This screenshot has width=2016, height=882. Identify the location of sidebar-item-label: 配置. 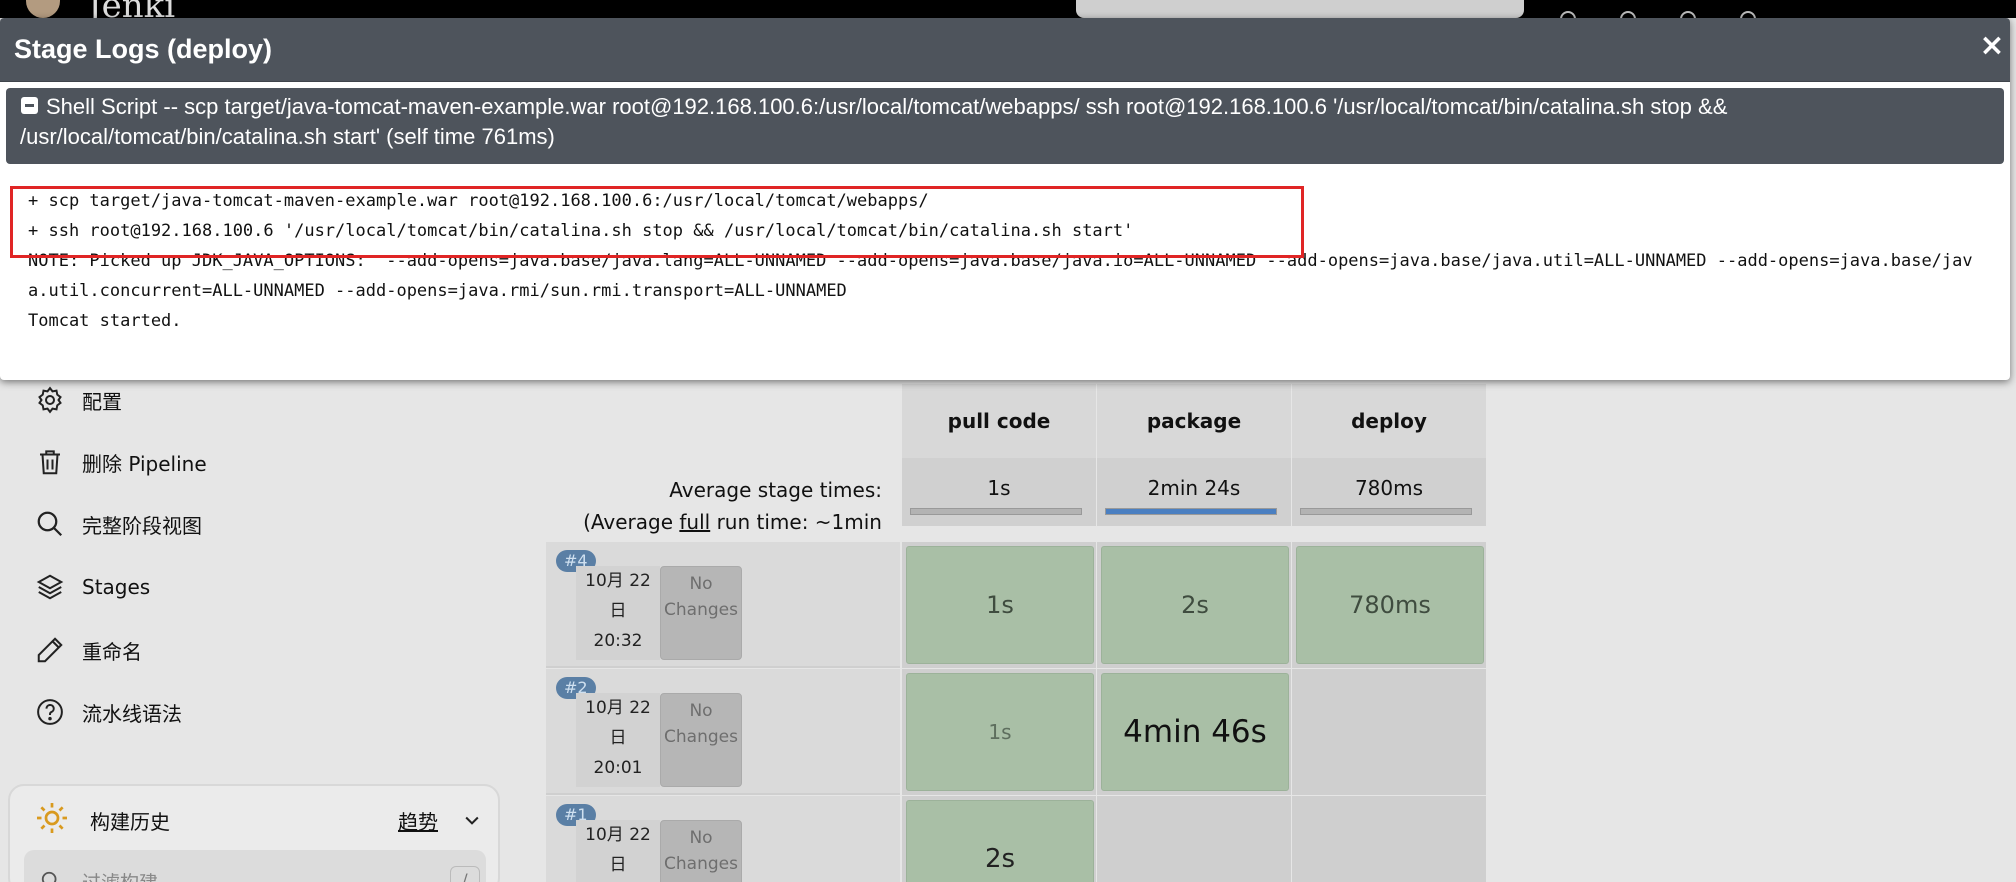
(102, 401).